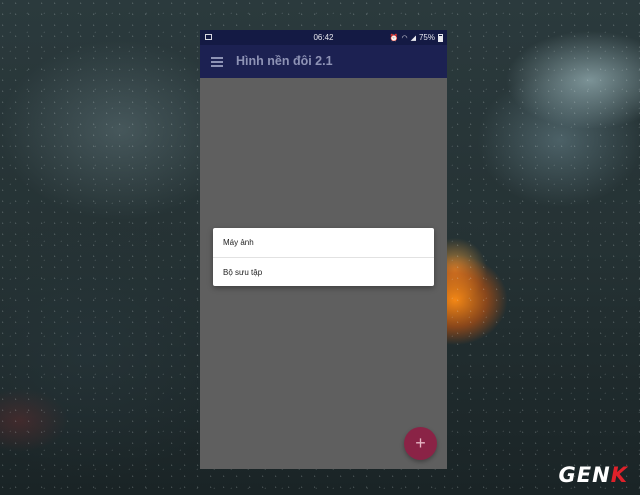 Image resolution: width=640 pixels, height=495 pixels. What do you see at coordinates (420, 443) in the screenshot?
I see `add-button: +` at bounding box center [420, 443].